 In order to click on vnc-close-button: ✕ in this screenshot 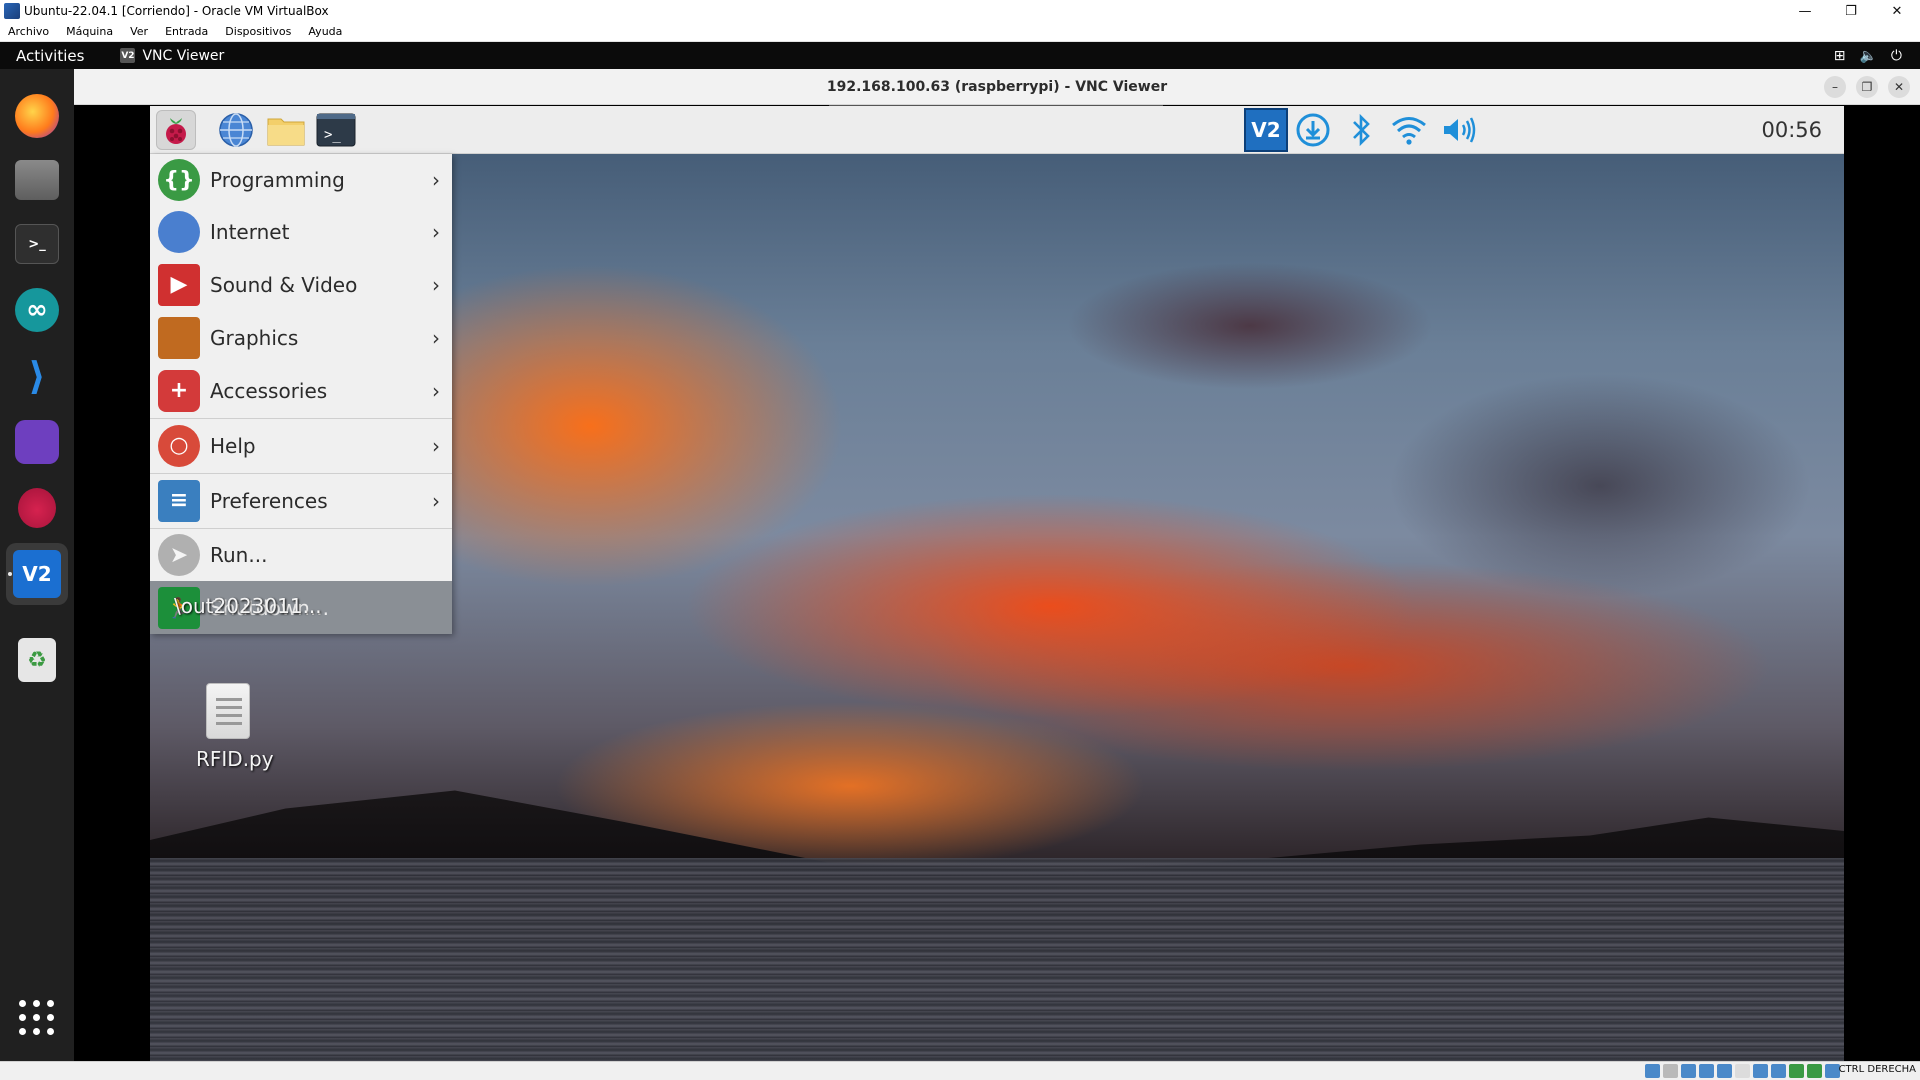, I will do `click(1899, 87)`.